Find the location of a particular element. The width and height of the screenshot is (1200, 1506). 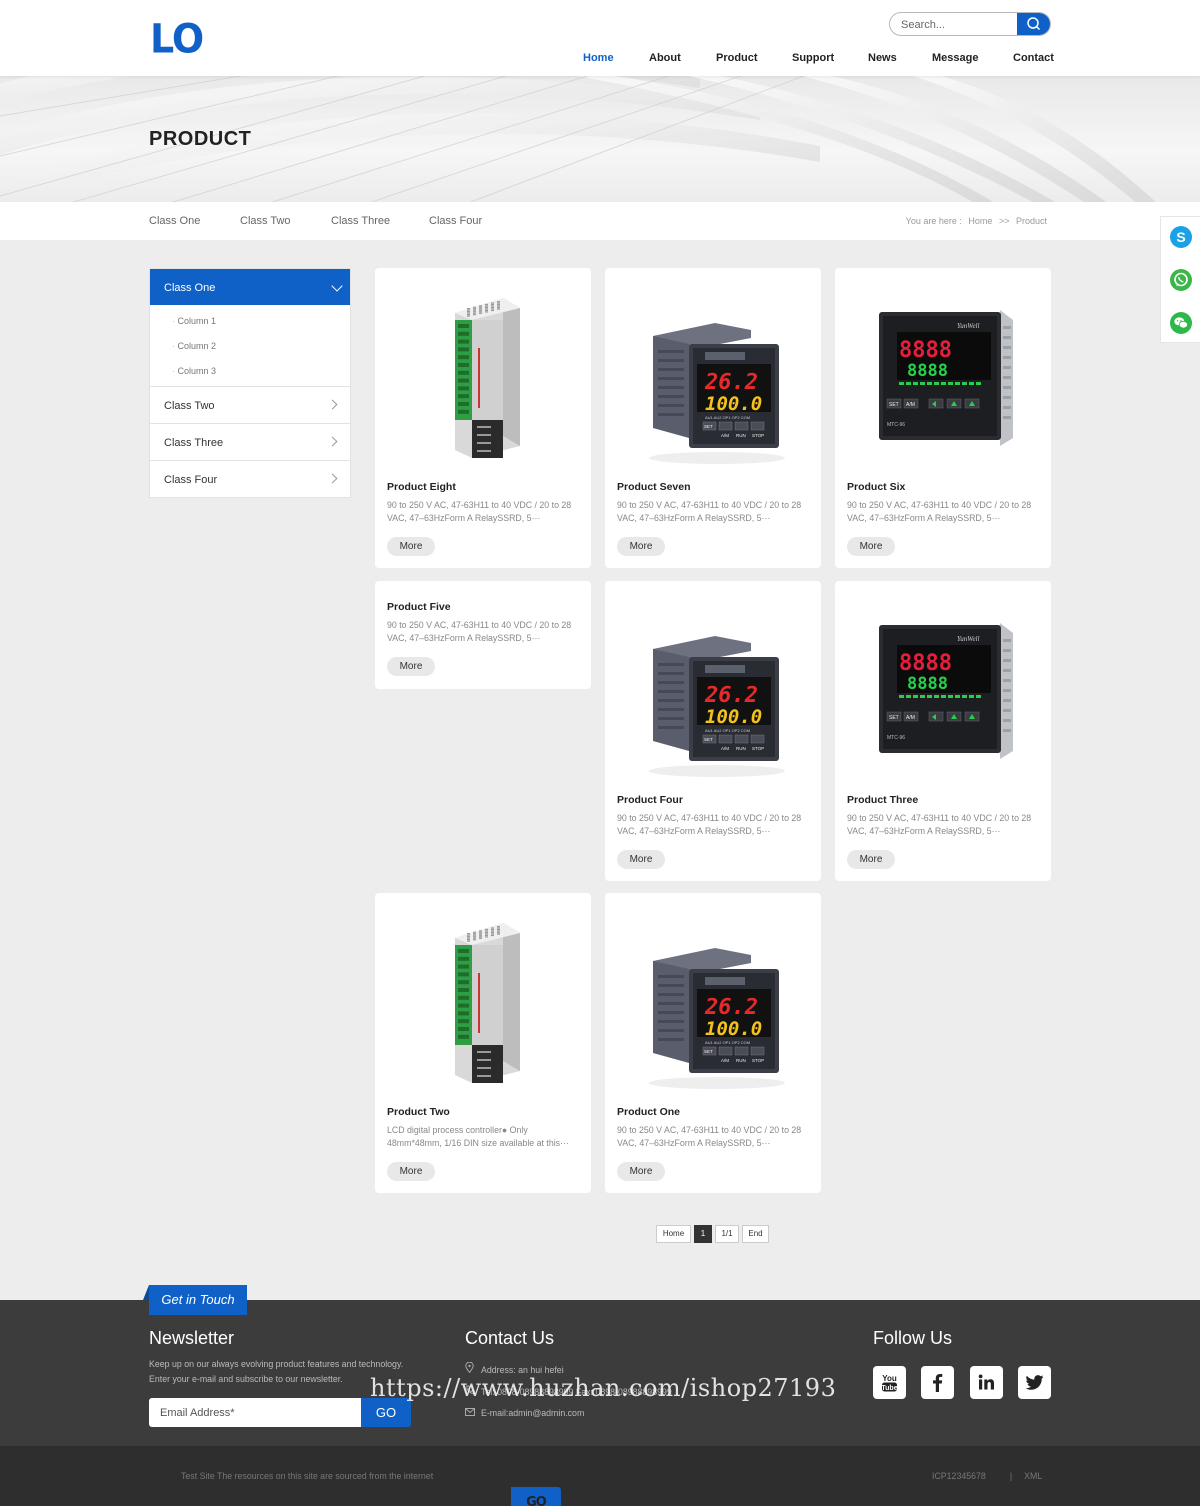

linkedin-link is located at coordinates (986, 1382).